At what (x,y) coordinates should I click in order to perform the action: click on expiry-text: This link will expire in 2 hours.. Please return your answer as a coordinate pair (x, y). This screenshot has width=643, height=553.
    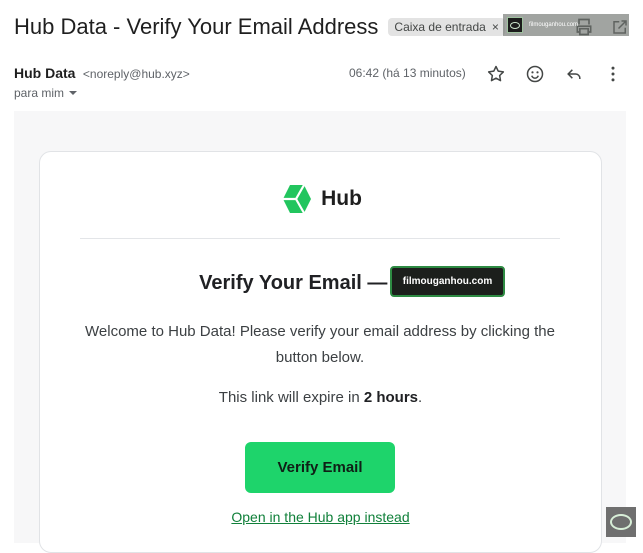
    Looking at the image, I should click on (320, 397).